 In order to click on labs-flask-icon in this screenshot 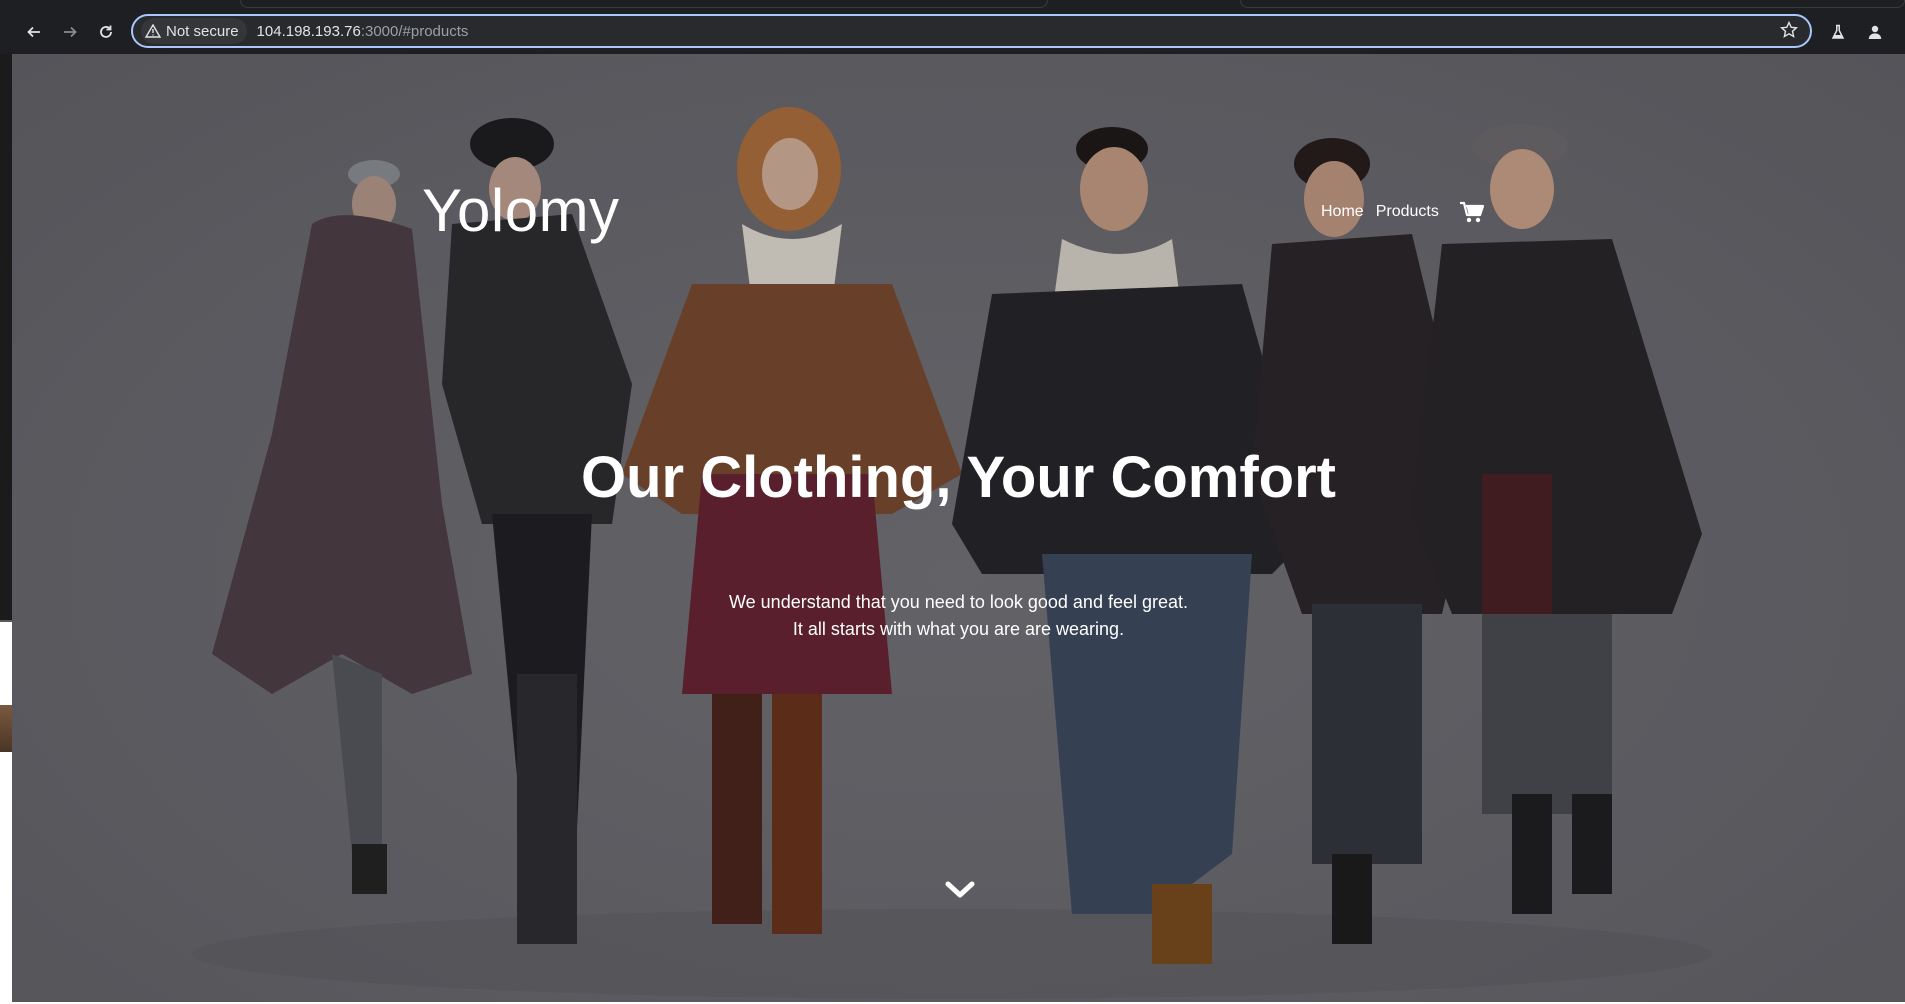, I will do `click(1838, 31)`.